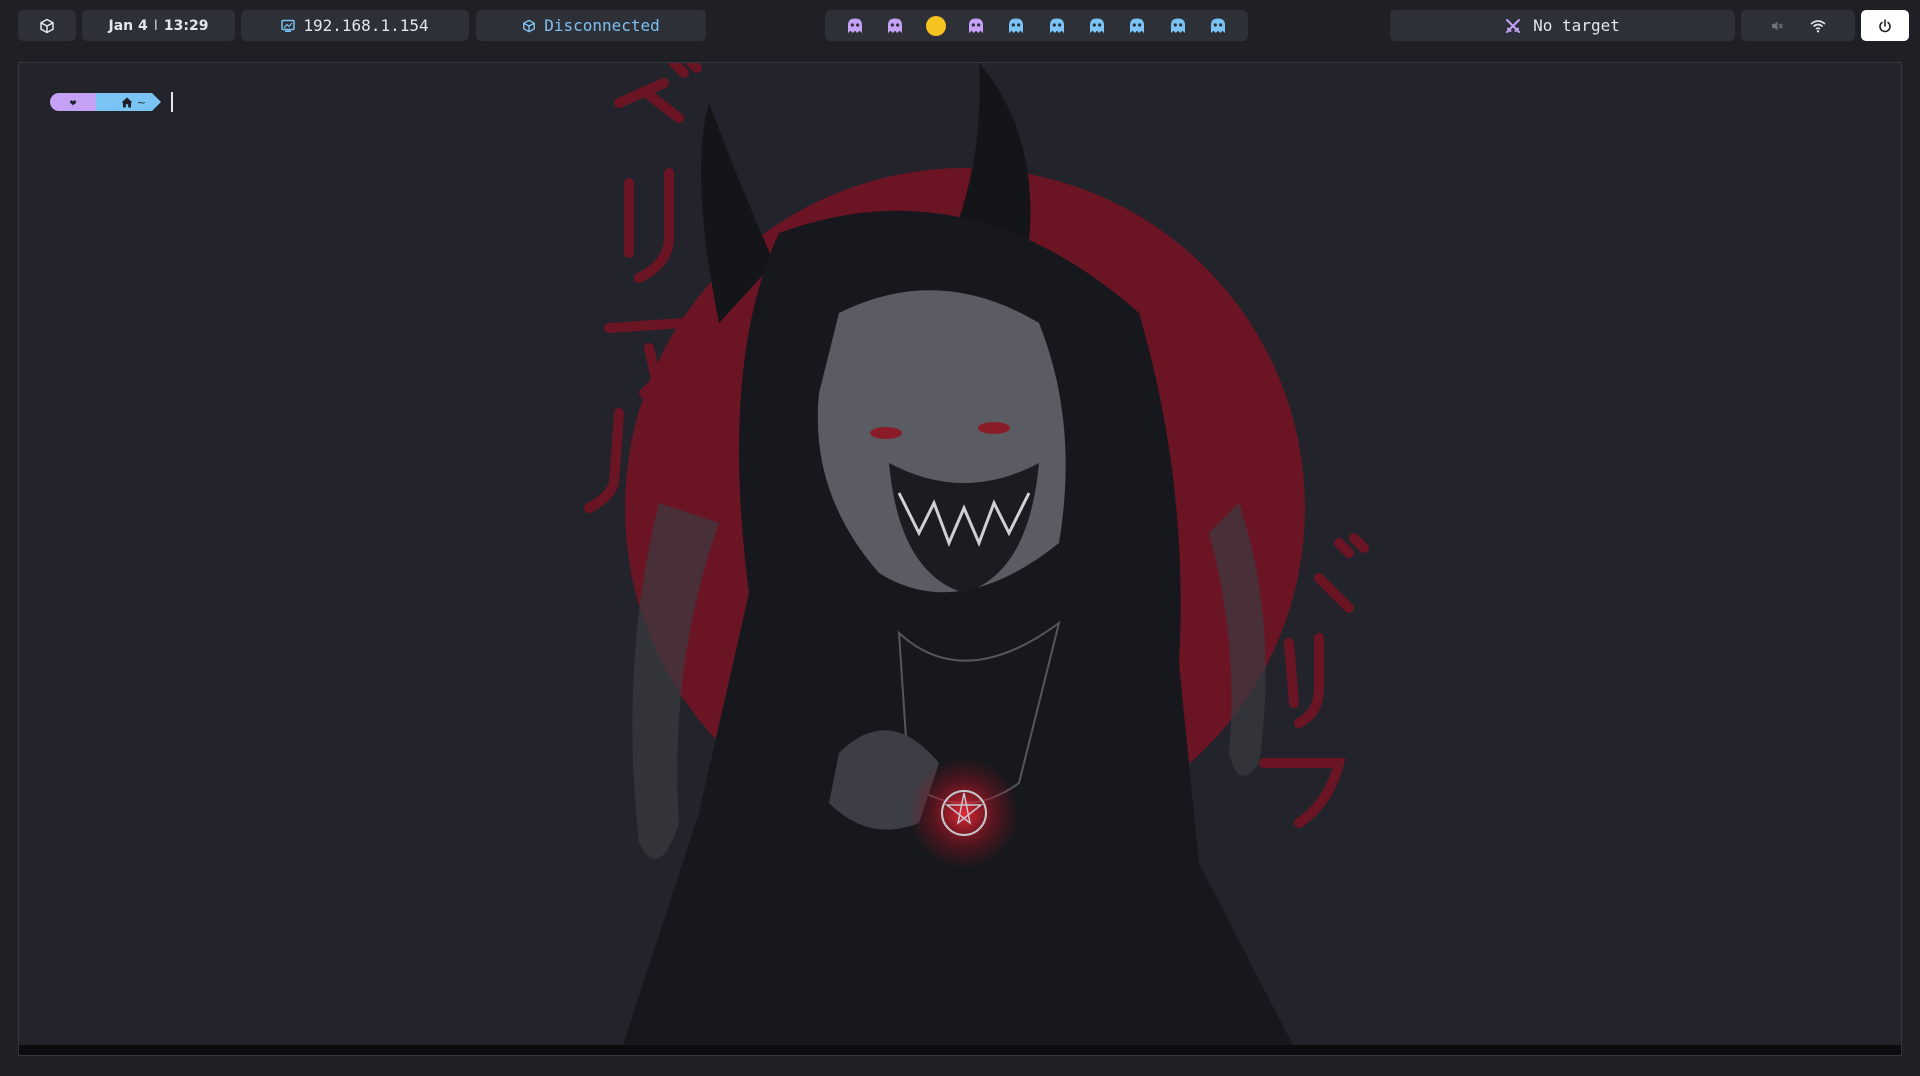 This screenshot has width=1920, height=1076. I want to click on target-widget: No target, so click(1562, 25).